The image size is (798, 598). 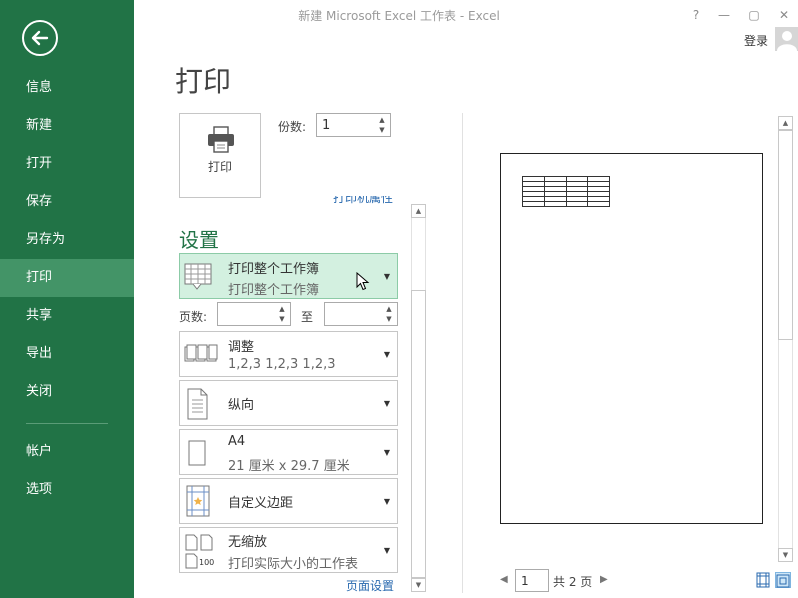 What do you see at coordinates (293, 564) in the screenshot?
I see `scaling-subtitle: 打印实际大小的工作表` at bounding box center [293, 564].